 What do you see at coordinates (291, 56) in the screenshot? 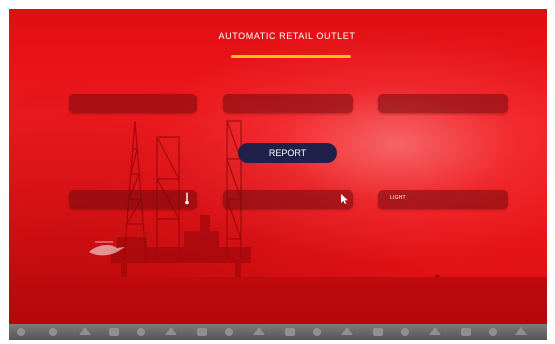
I see `title-underline` at bounding box center [291, 56].